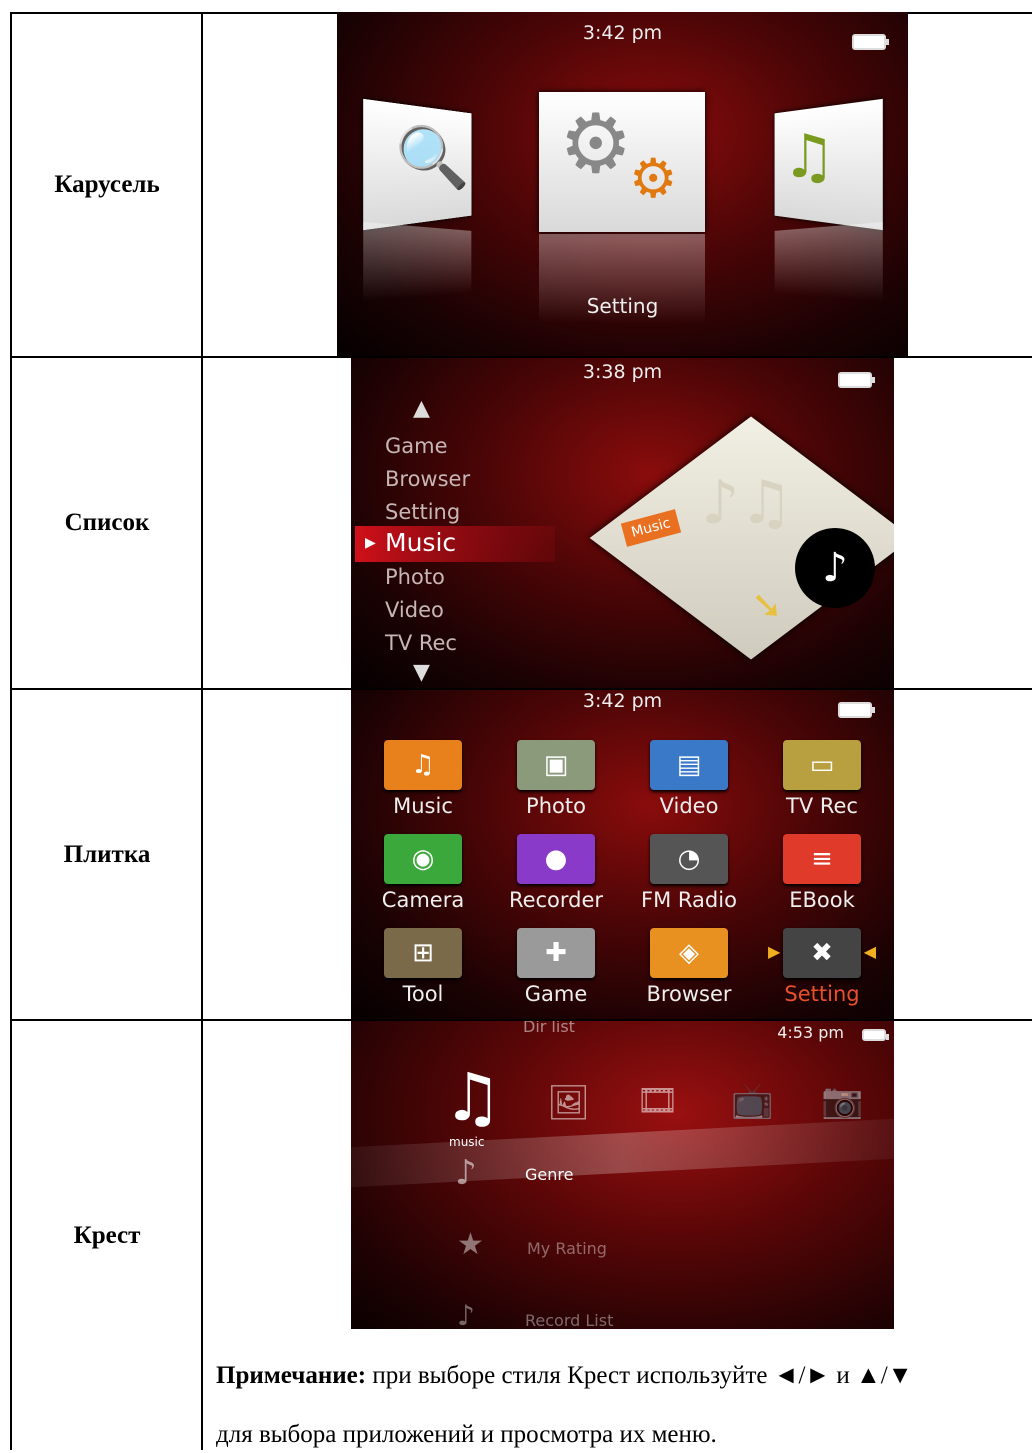 The image size is (1032, 1453). What do you see at coordinates (556, 765) in the screenshot?
I see `photo-icon: ▣` at bounding box center [556, 765].